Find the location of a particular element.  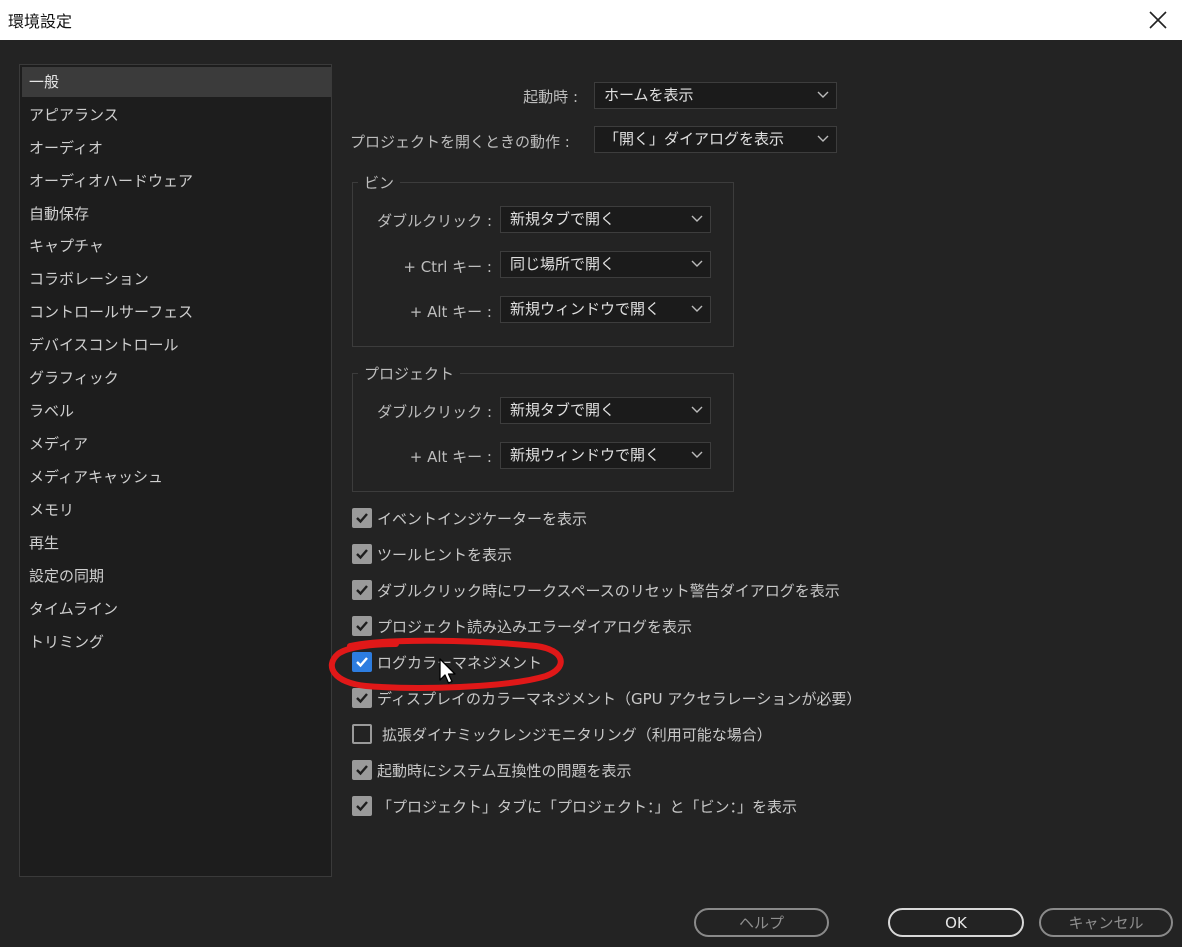

sidebar-item-appearance: アピアランス is located at coordinates (176, 115).